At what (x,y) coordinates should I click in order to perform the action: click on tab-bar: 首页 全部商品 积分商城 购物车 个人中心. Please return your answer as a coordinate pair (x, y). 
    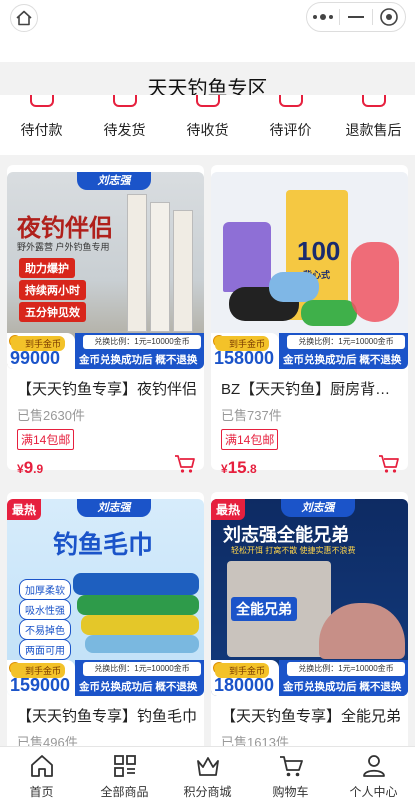
    Looking at the image, I should click on (207, 773).